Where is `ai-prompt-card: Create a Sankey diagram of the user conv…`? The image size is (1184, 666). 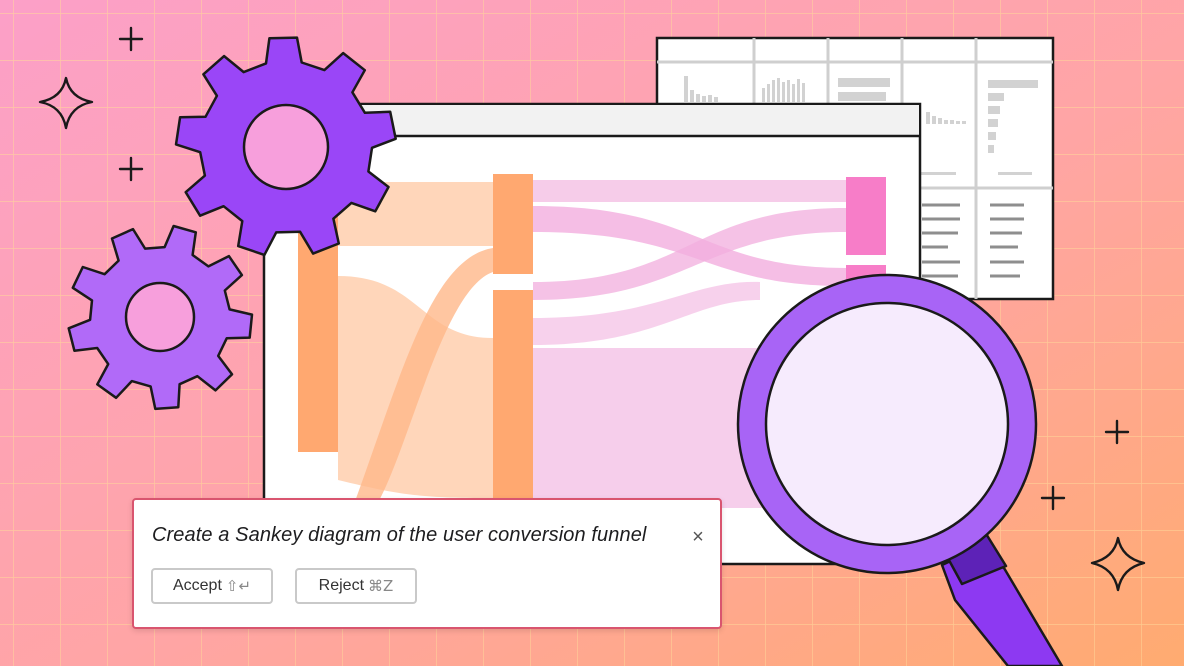
ai-prompt-card: Create a Sankey diagram of the user conv… is located at coordinates (427, 563).